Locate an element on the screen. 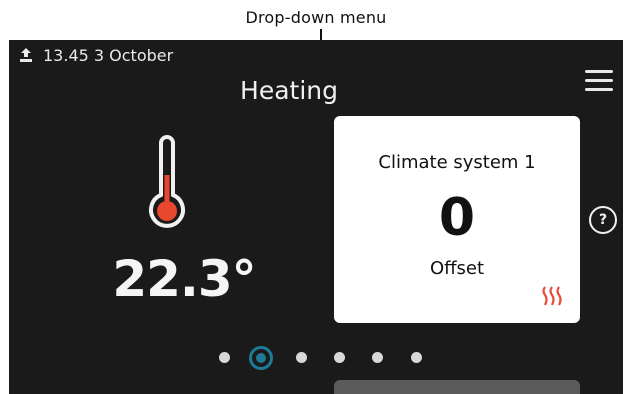 Image resolution: width=632 pixels, height=394 pixels. status-bar: 13.45 3 October is located at coordinates (96, 55).